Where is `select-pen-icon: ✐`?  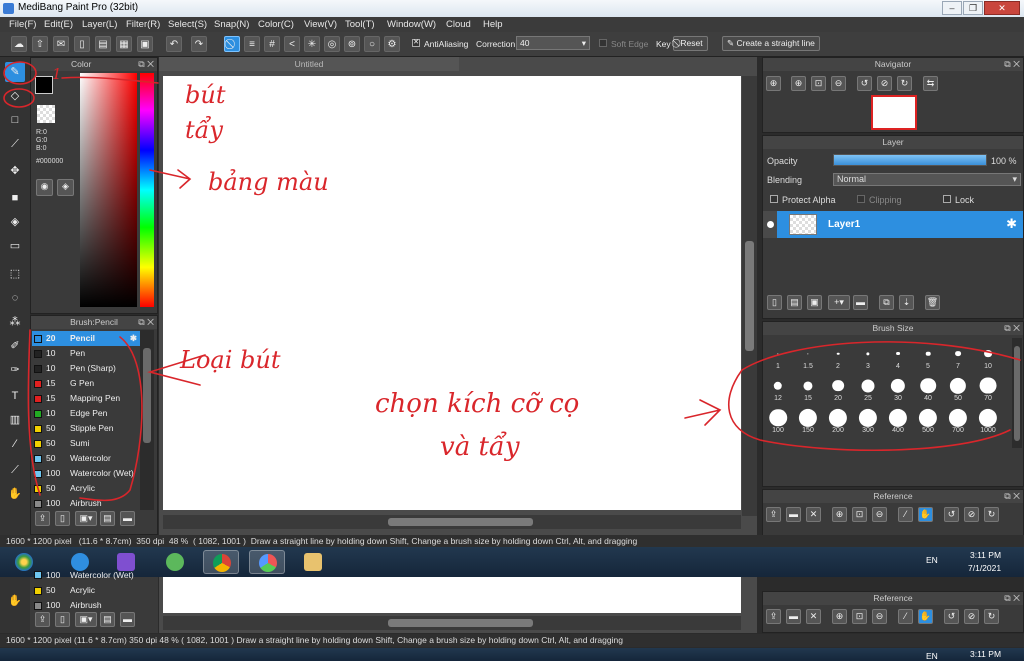
select-pen-icon: ✐ is located at coordinates (15, 346).